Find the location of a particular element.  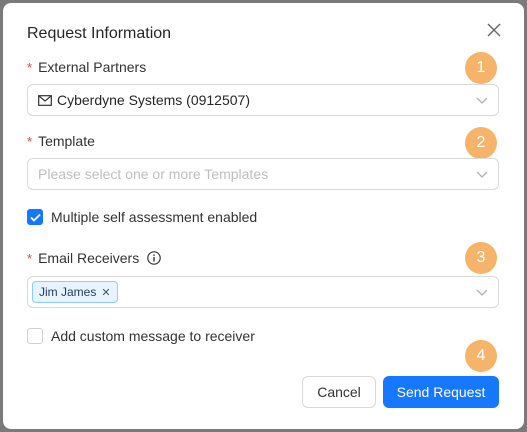

send-request-button: Send Request is located at coordinates (441, 392).